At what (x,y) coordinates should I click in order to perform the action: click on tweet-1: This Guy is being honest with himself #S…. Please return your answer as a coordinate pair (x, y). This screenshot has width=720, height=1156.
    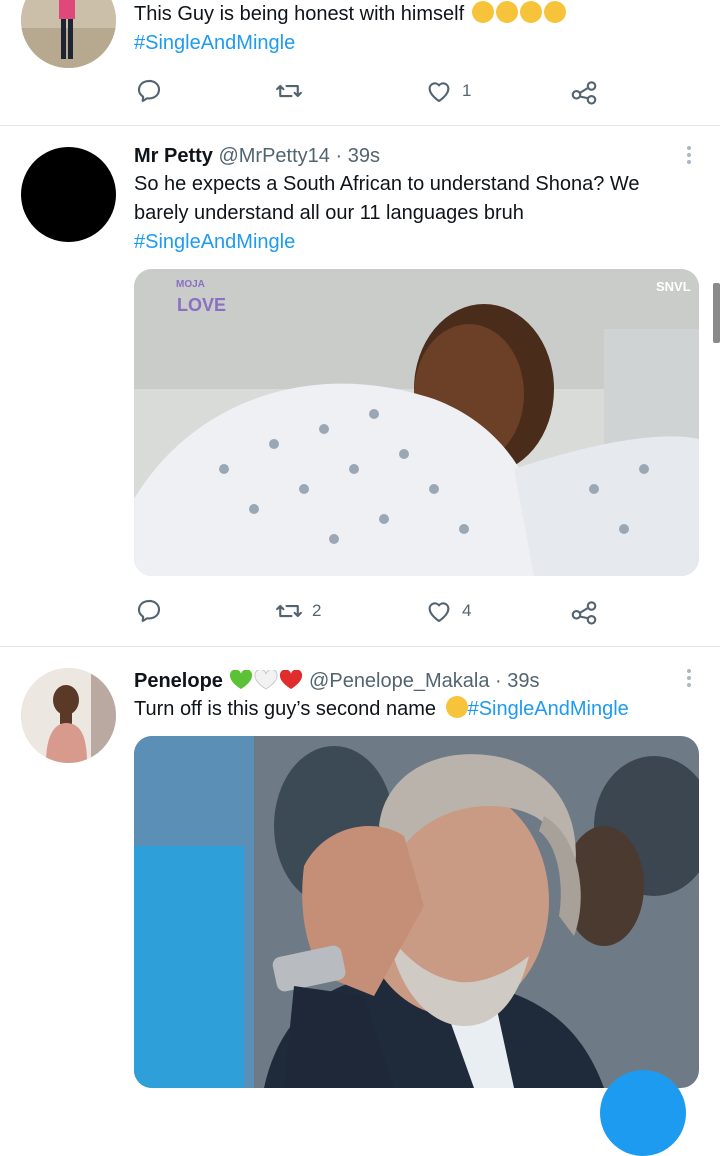
    Looking at the image, I should click on (360, 62).